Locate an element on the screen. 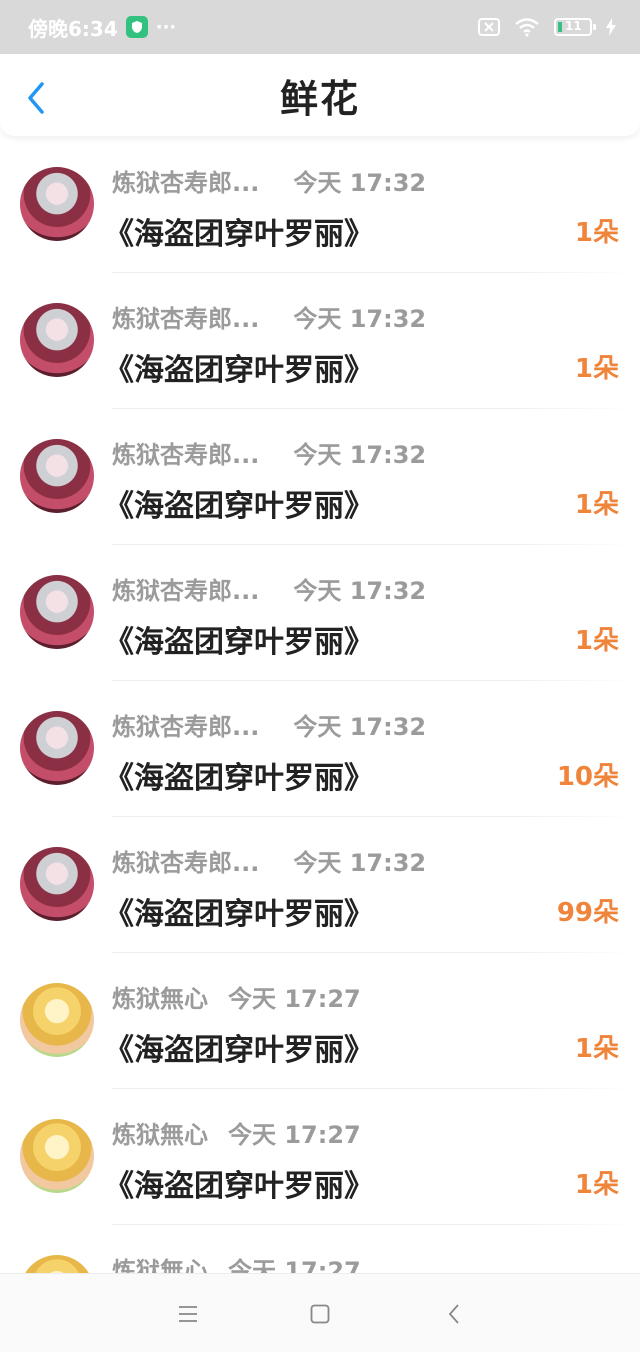 The height and width of the screenshot is (1361, 640). flower-count: 99朵 is located at coordinates (587, 913).